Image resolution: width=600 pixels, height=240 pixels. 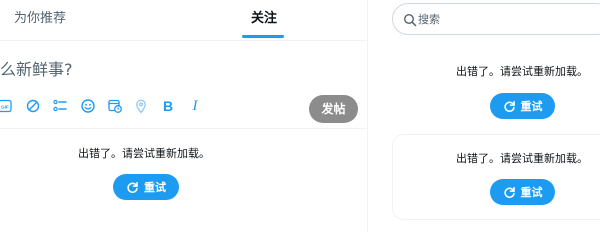 I want to click on compose-input: 么新鲜事?, so click(x=36, y=68).